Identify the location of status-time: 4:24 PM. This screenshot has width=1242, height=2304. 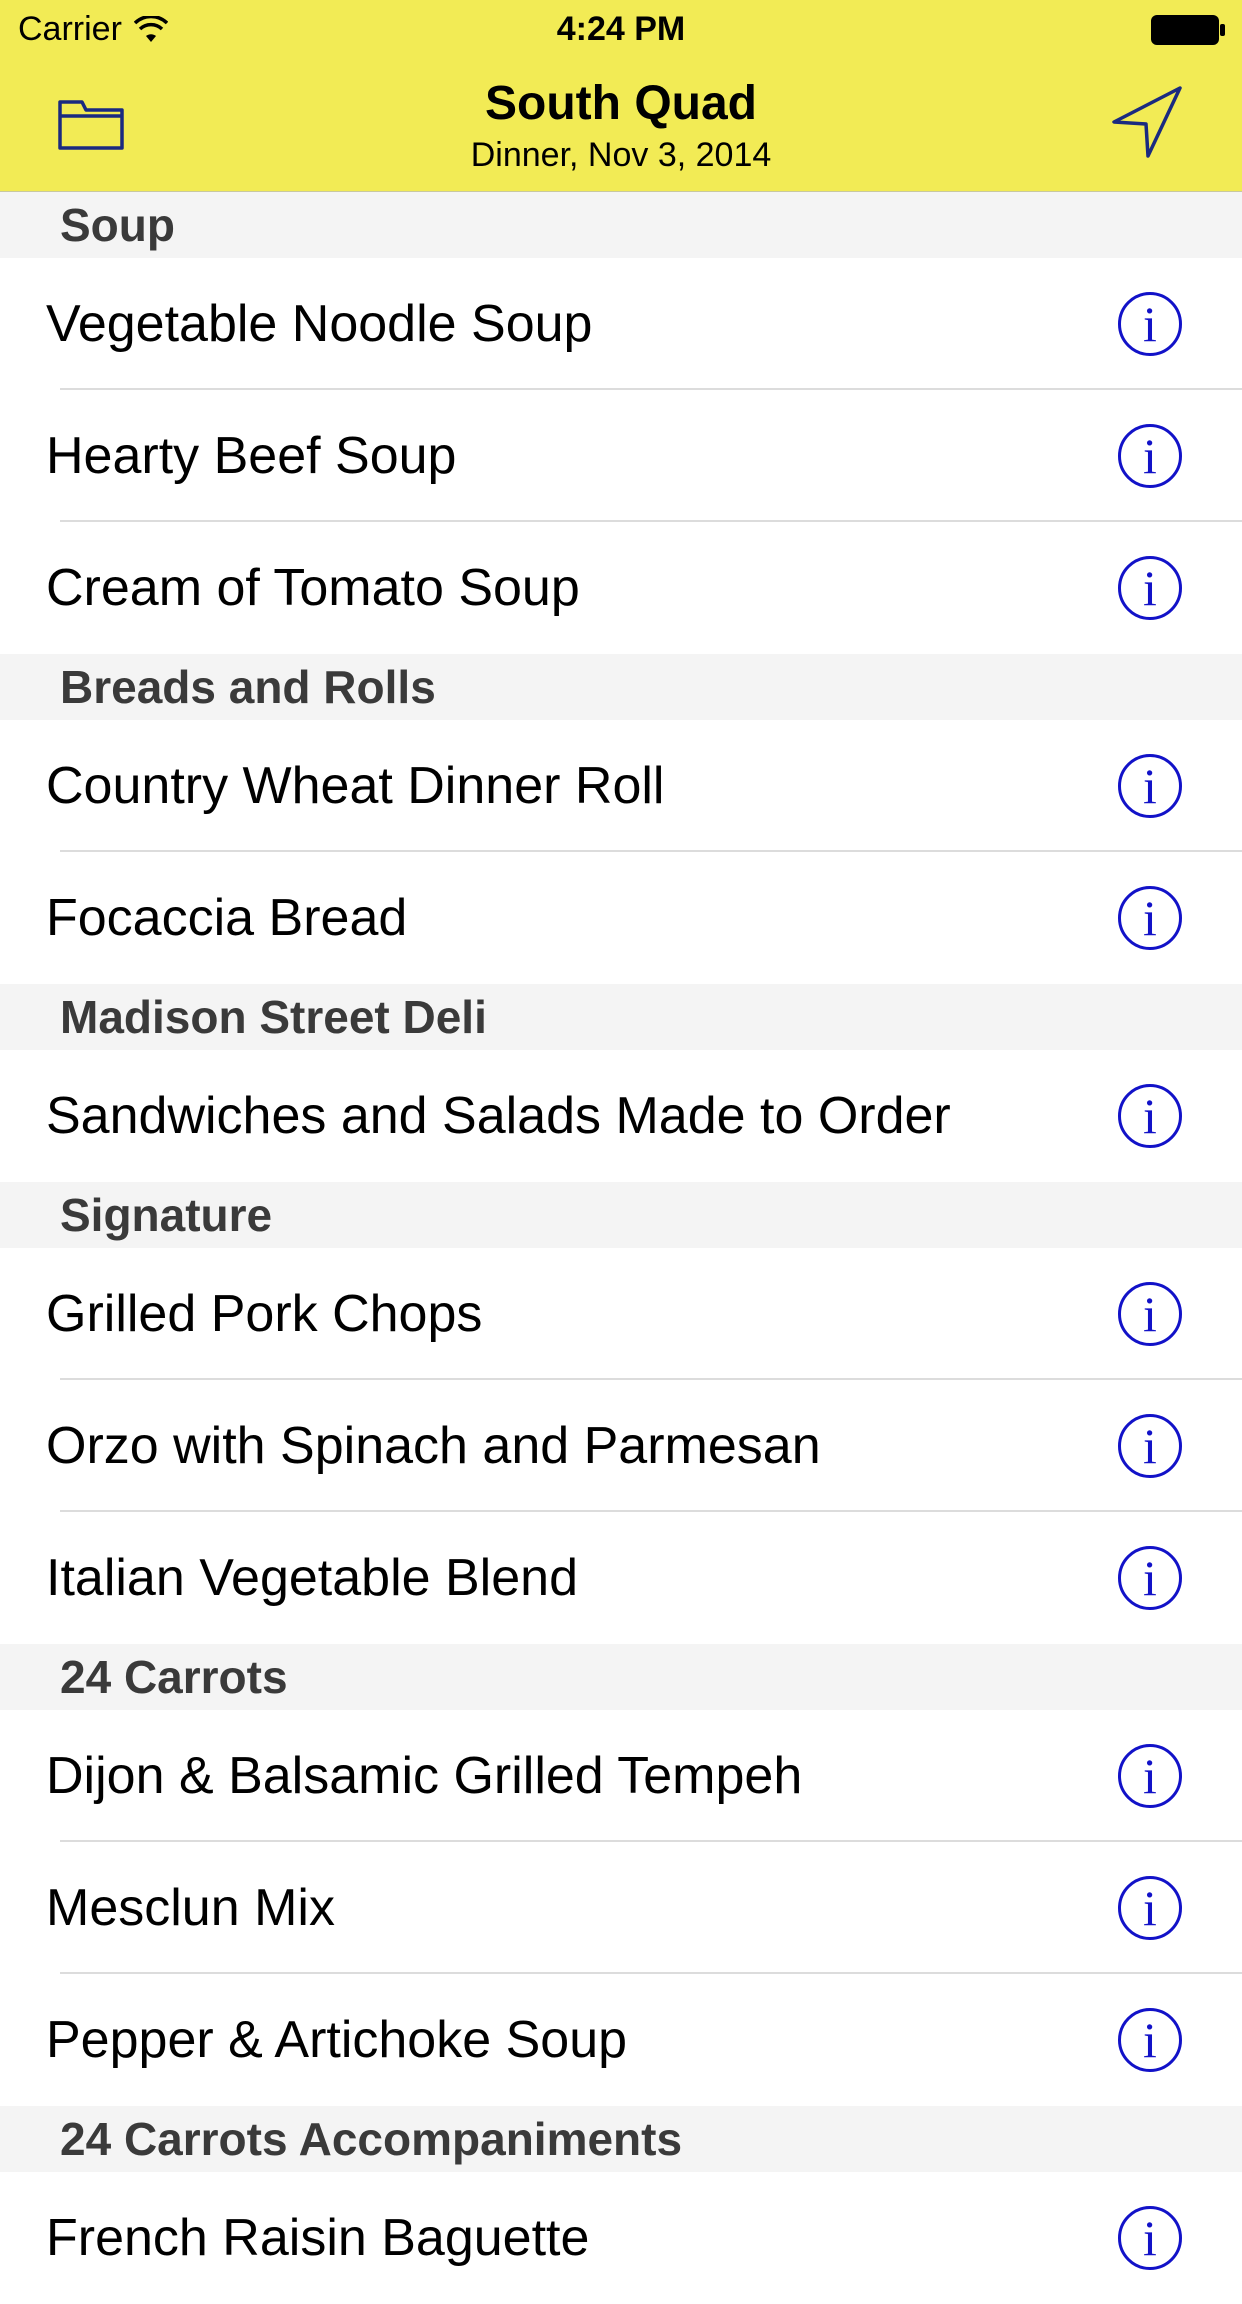
(621, 29).